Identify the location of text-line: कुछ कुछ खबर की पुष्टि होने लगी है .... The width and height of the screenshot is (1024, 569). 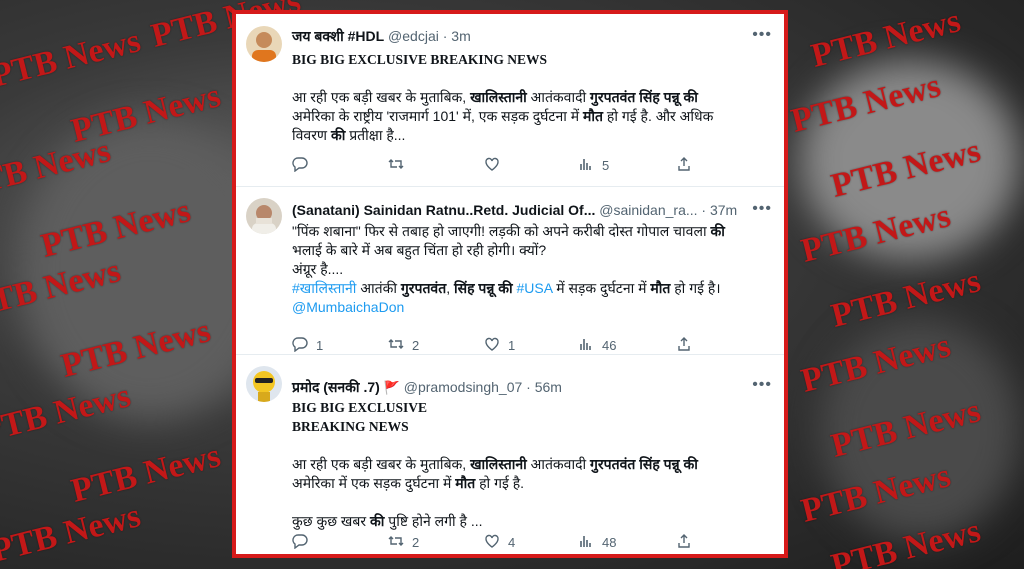
(387, 521).